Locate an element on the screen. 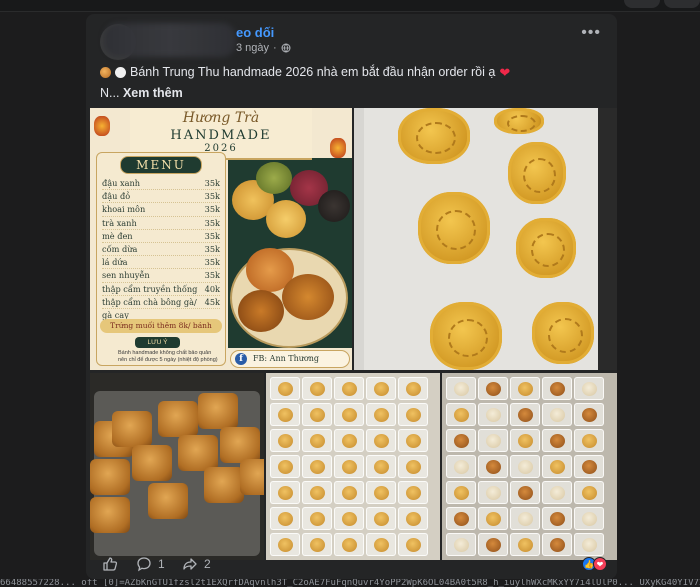  photo-mooncakes-tray is located at coordinates (177, 466).